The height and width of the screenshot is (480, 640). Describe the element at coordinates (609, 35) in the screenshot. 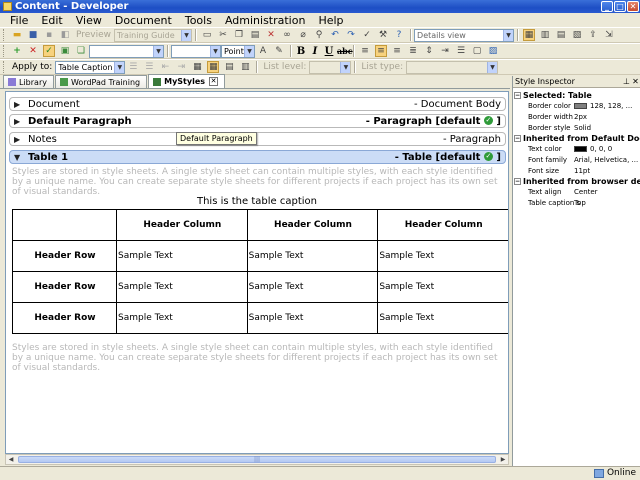

I see `export-icon: ⇲` at that location.